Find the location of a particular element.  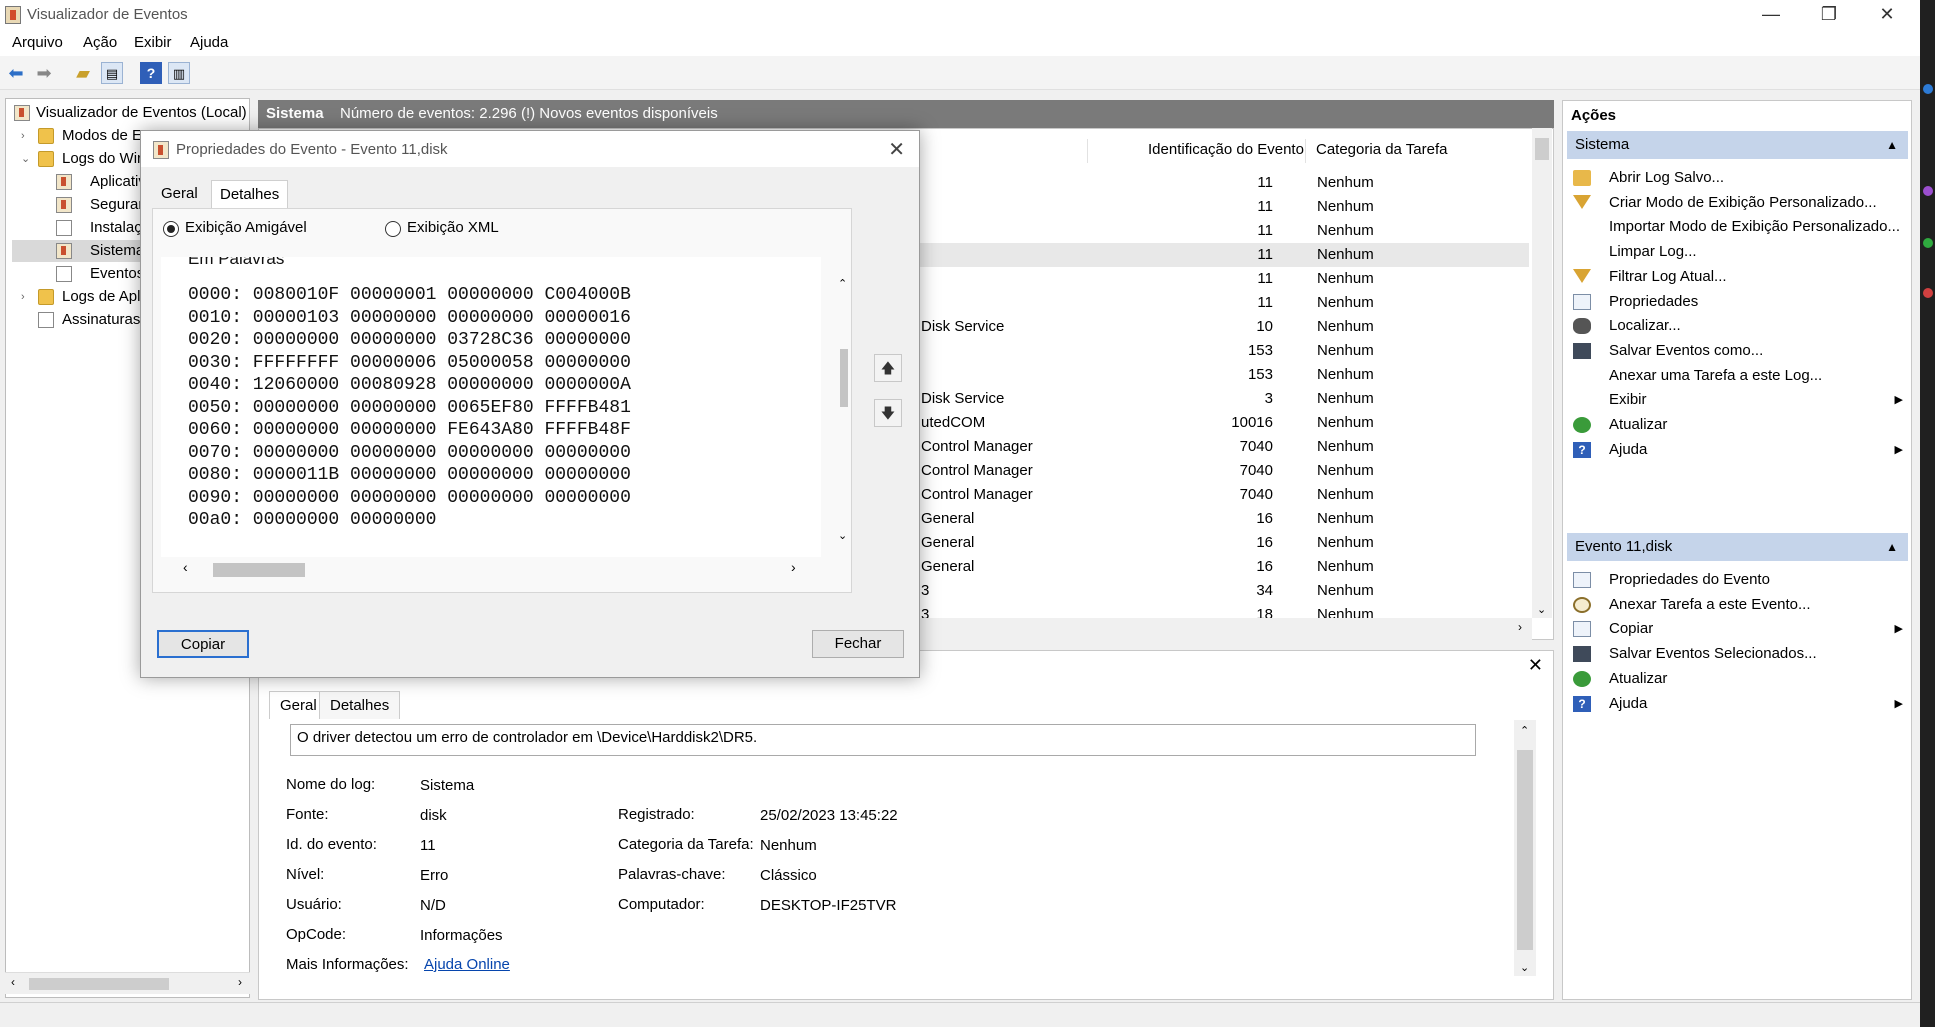

copy-button: Copiar is located at coordinates (203, 644).